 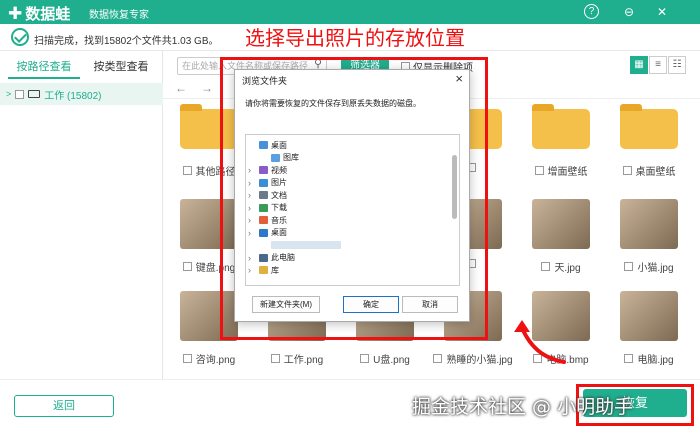 What do you see at coordinates (81, 94) in the screenshot?
I see `sidebar-item-work: > 工作 (15802)` at bounding box center [81, 94].